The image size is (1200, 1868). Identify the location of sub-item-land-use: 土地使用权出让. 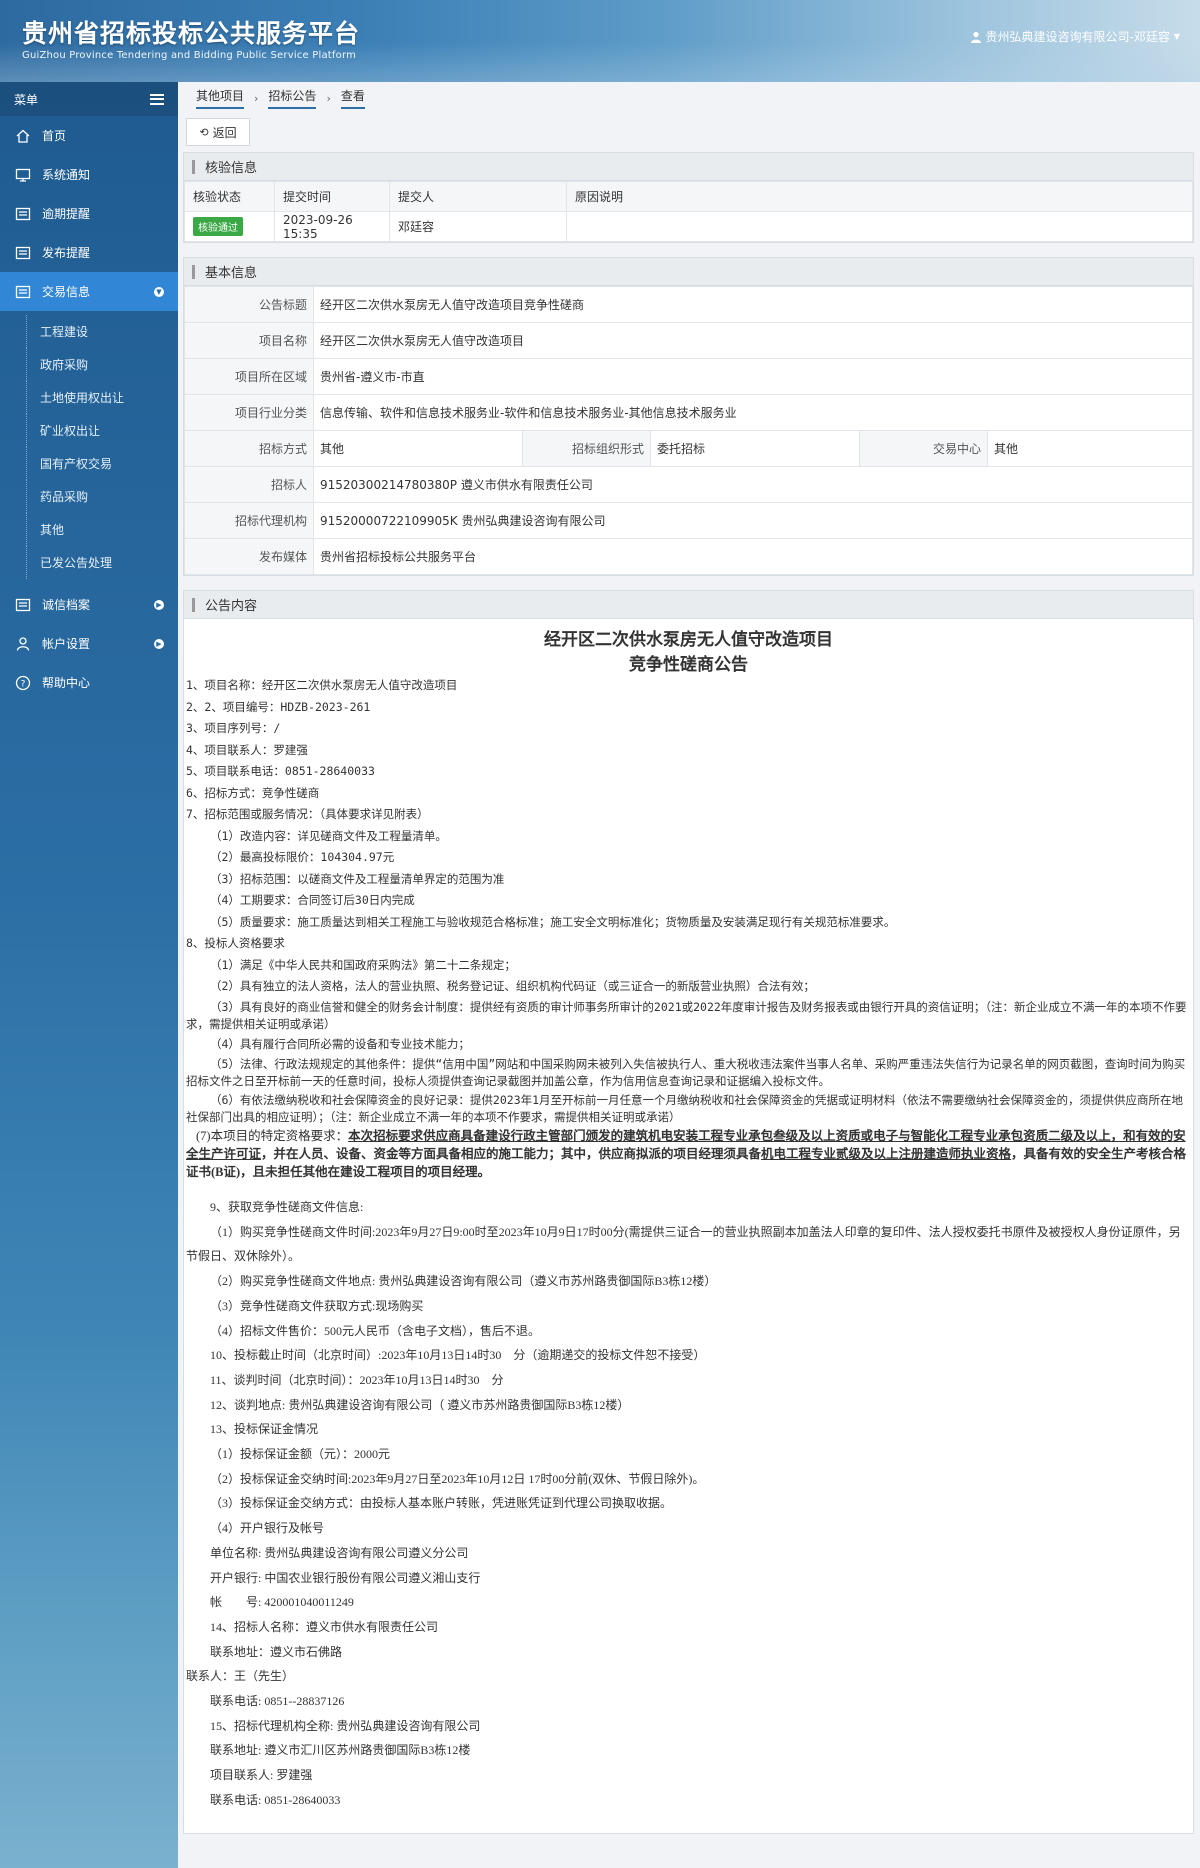
(89, 397).